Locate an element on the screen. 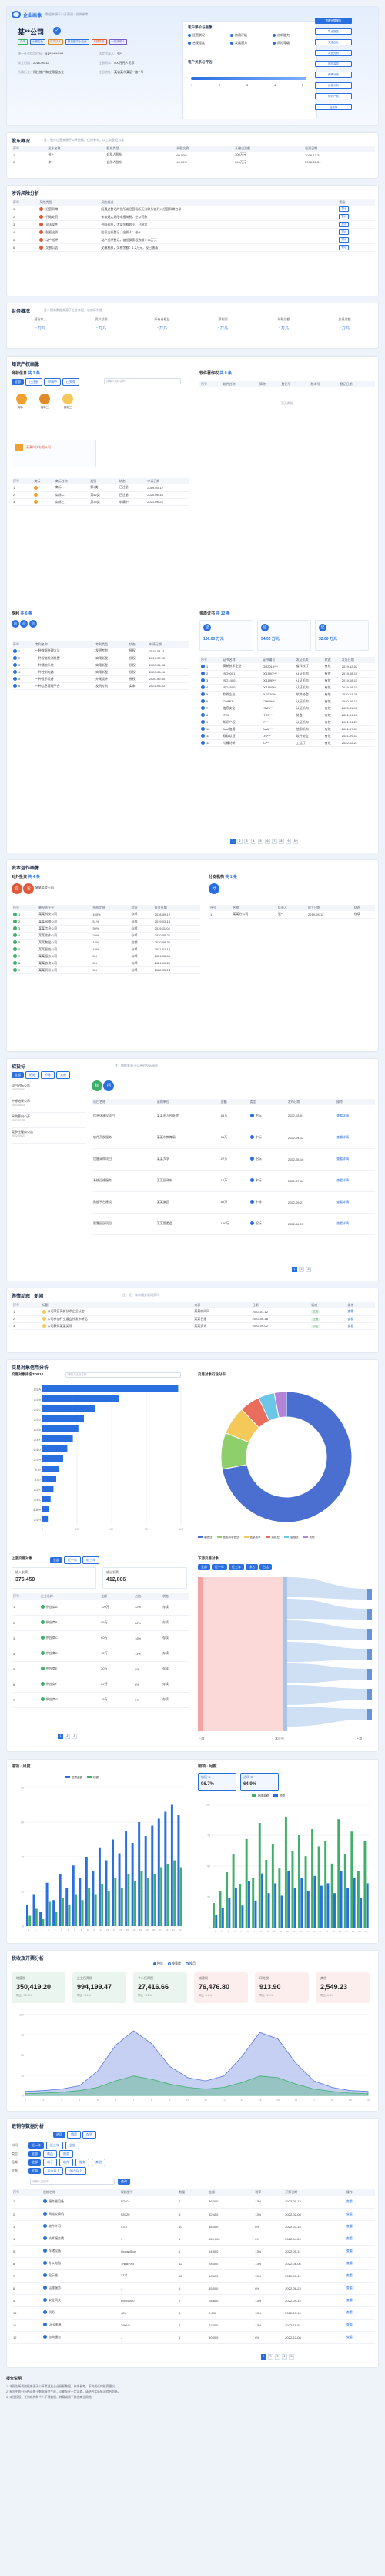 The image size is (385, 2576). panel-item: 创新能力 is located at coordinates (281, 36).